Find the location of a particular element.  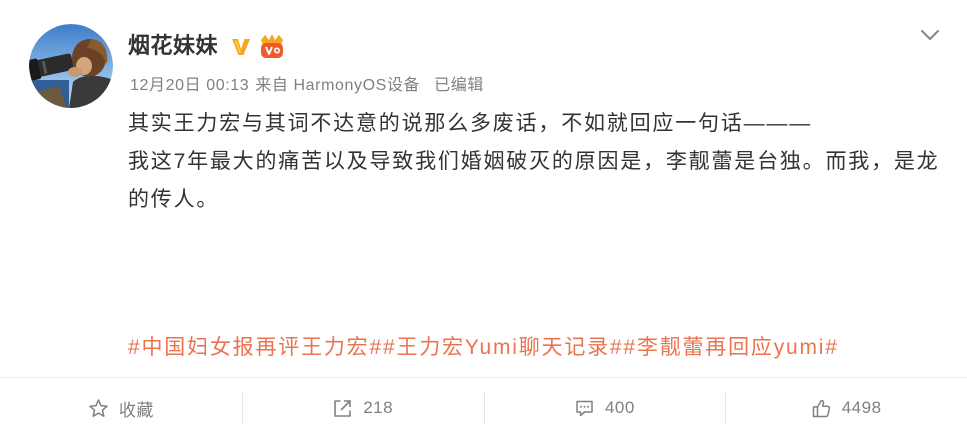

post-content-line: 我这7年最大的痛苦以及导致我们婚姻破灭的原因是，李靓蕾是台独。而我，是龙 is located at coordinates (534, 161).